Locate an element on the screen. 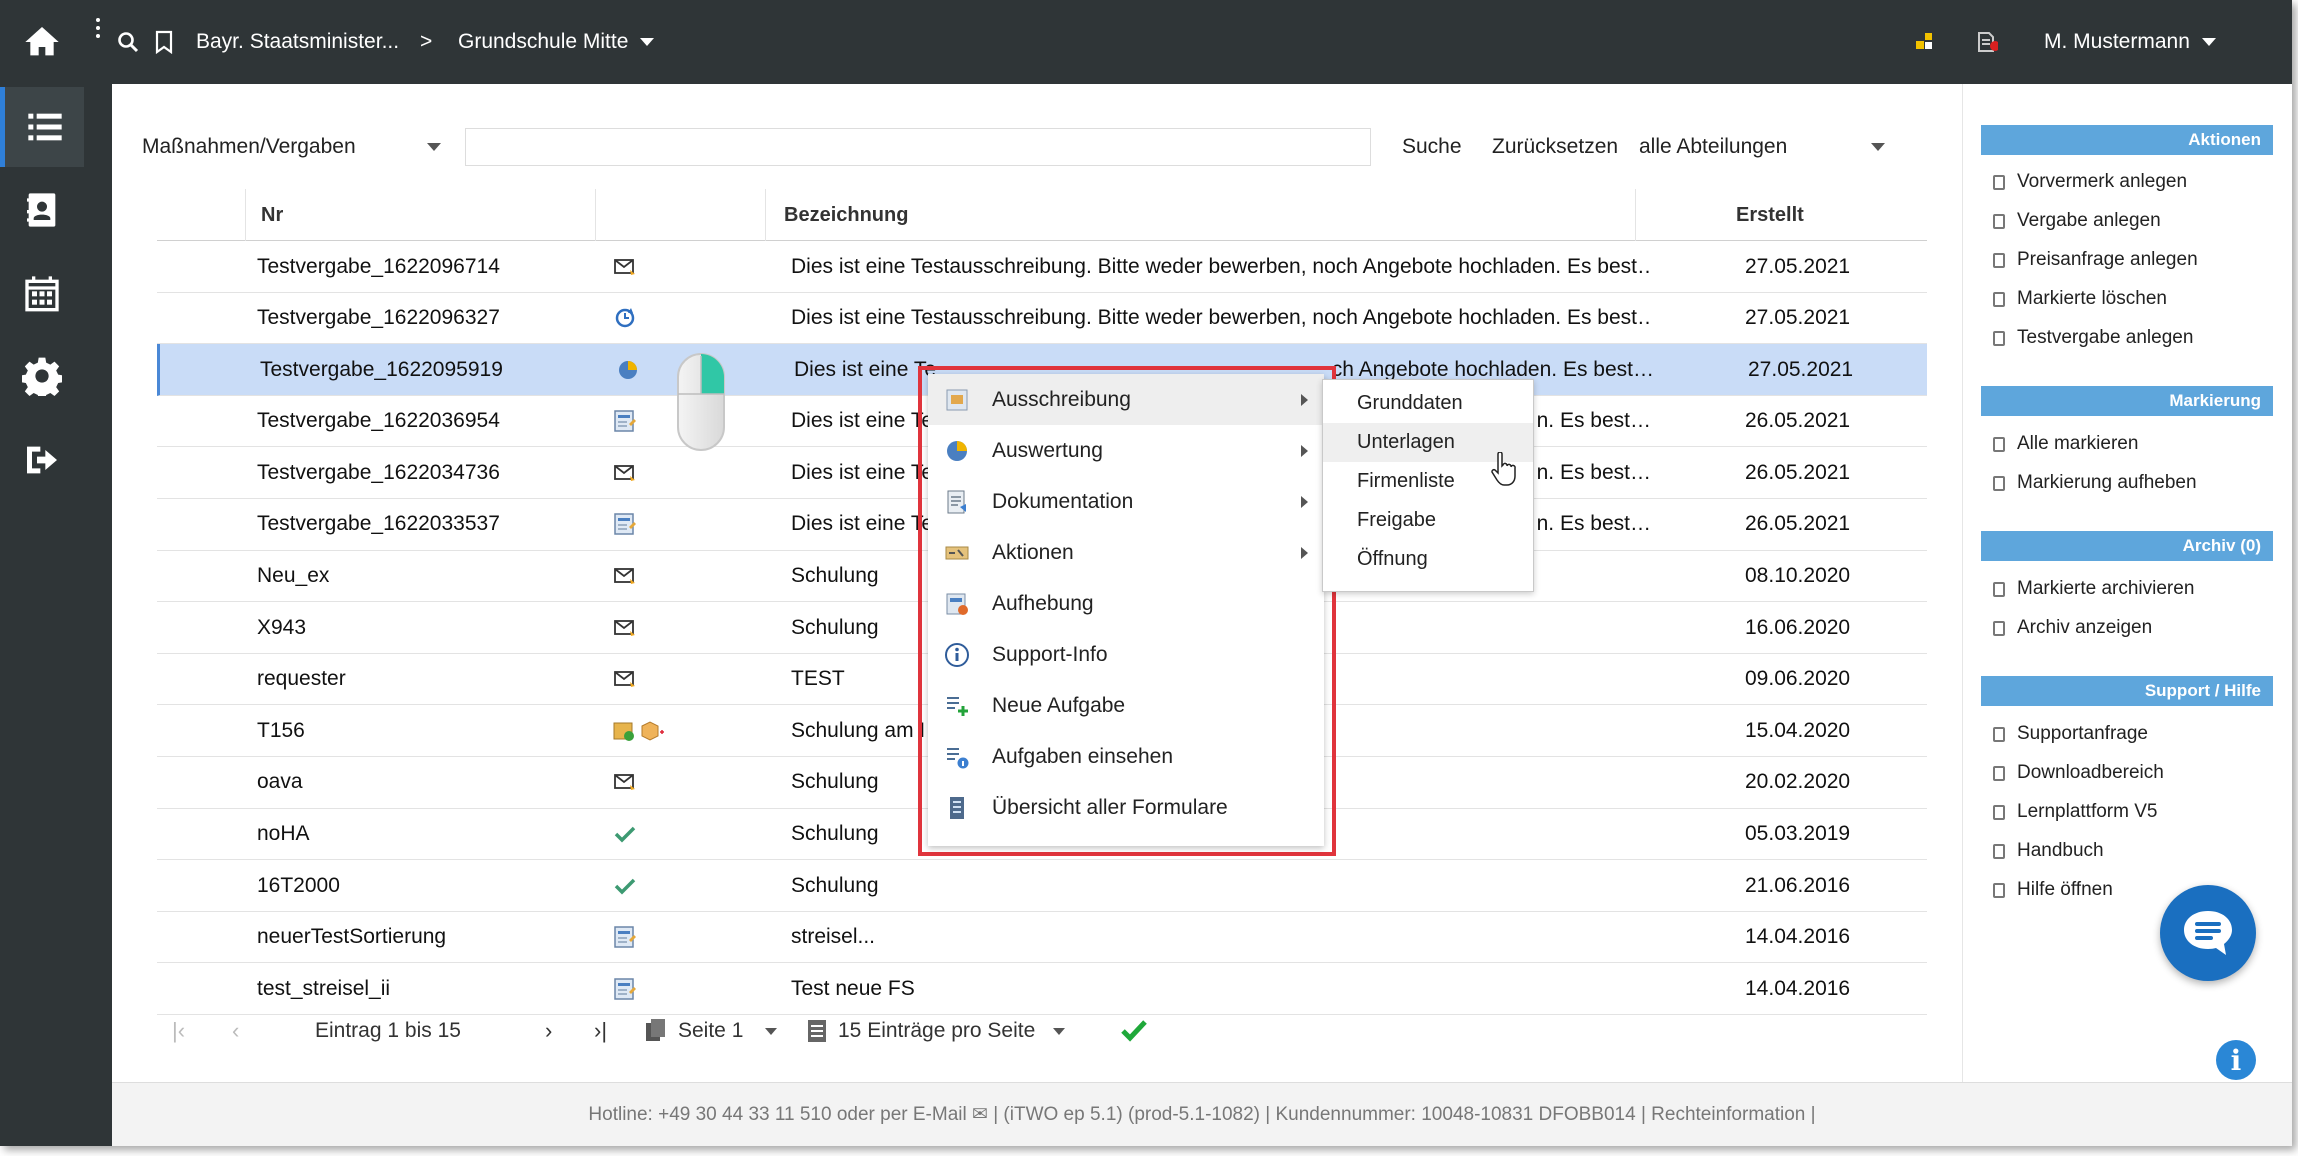 Image resolution: width=2298 pixels, height=1156 pixels. department-select: alle Abteilungen is located at coordinates (1764, 147).